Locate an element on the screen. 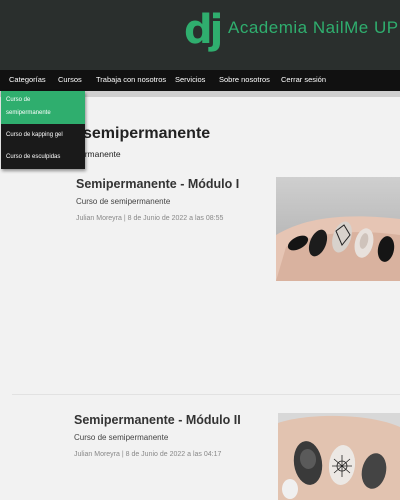  site-header: dj Academia NailMe UP is located at coordinates (200, 35).